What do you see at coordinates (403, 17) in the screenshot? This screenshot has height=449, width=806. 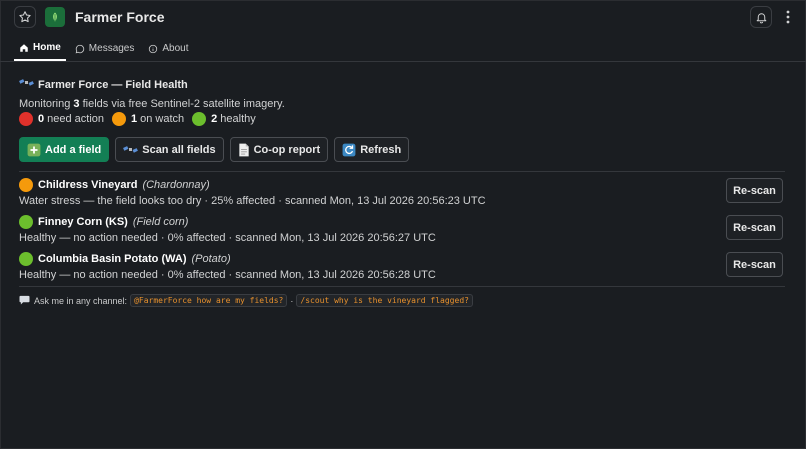 I see `header: Farmer Force` at bounding box center [403, 17].